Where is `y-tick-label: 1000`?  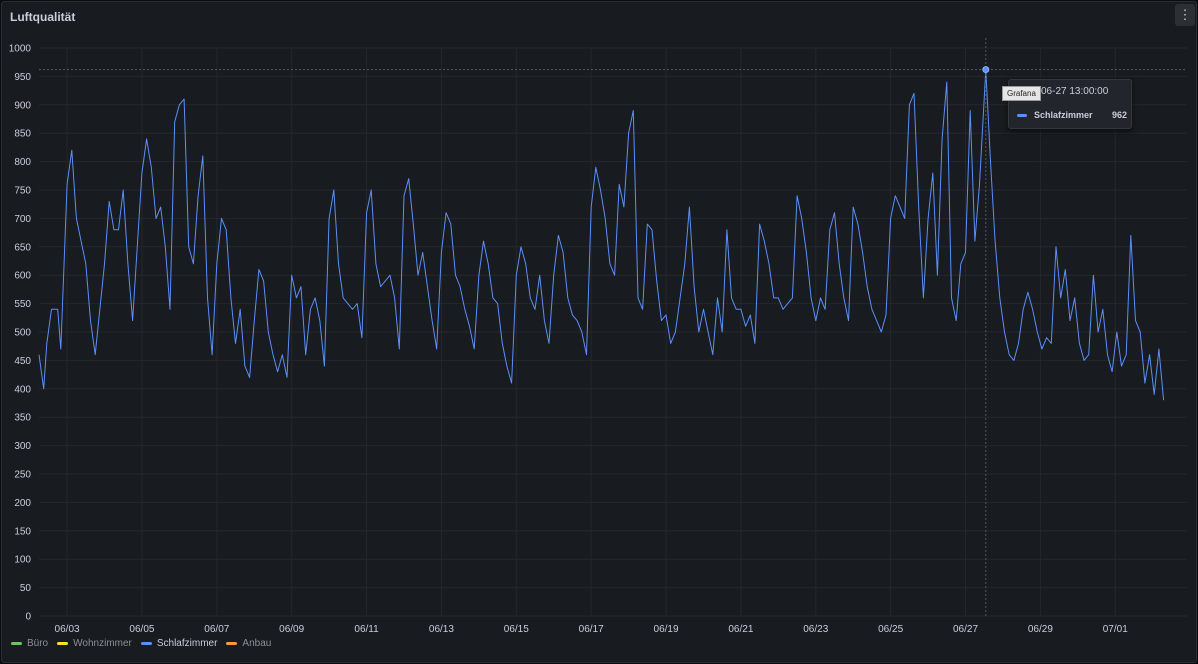 y-tick-label: 1000 is located at coordinates (20, 49).